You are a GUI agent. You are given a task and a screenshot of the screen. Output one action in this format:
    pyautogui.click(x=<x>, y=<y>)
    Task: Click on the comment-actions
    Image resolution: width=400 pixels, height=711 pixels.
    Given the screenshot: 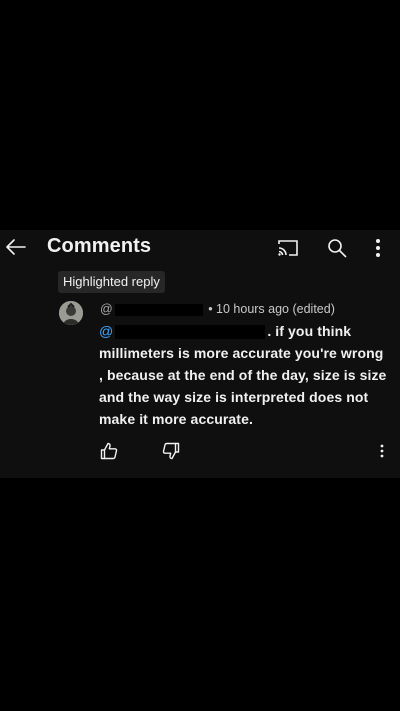 What is the action you would take?
    pyautogui.click(x=244, y=452)
    